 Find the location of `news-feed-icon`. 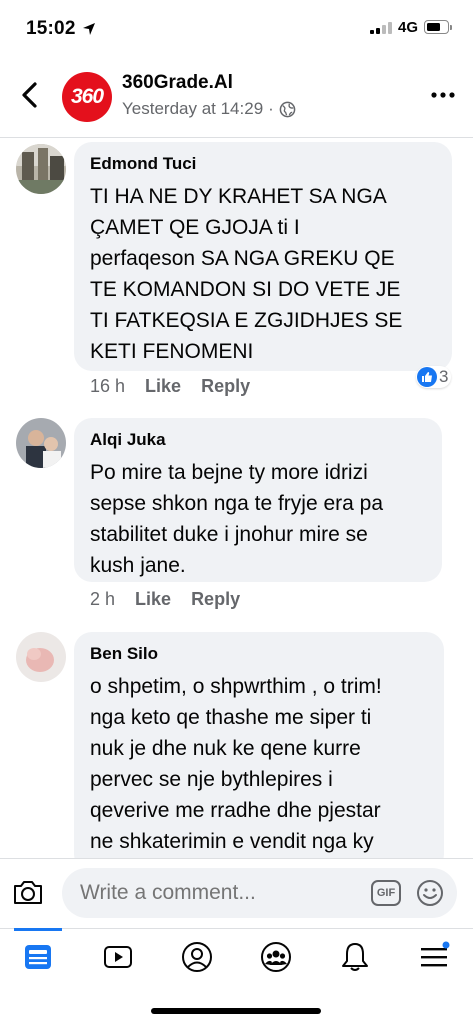

news-feed-icon is located at coordinates (38, 957).